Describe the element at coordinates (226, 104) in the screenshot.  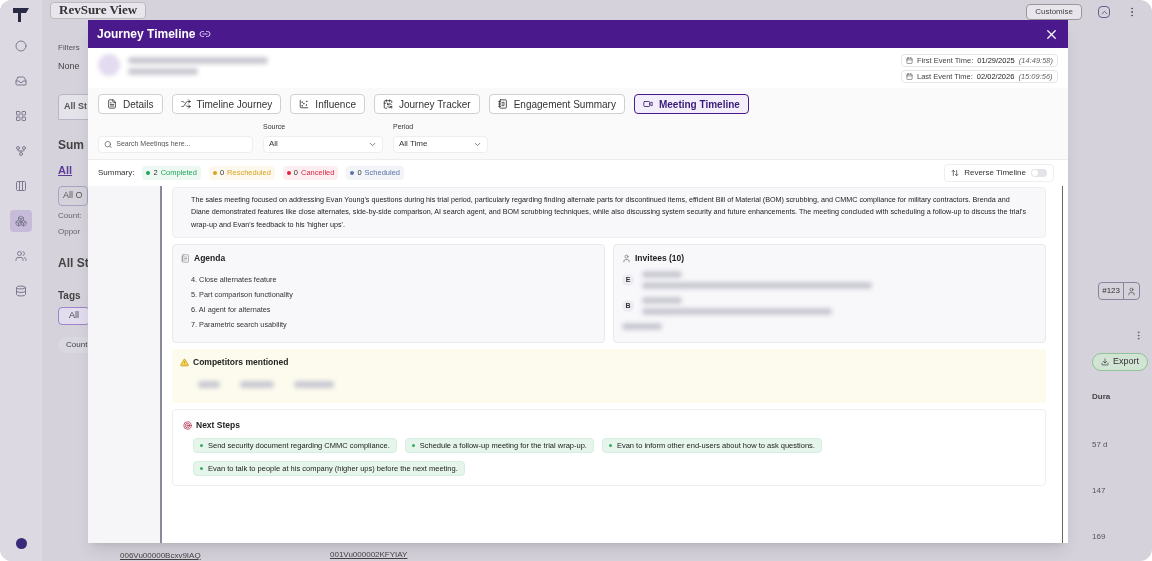
I see `tab: Timeline Journey` at that location.